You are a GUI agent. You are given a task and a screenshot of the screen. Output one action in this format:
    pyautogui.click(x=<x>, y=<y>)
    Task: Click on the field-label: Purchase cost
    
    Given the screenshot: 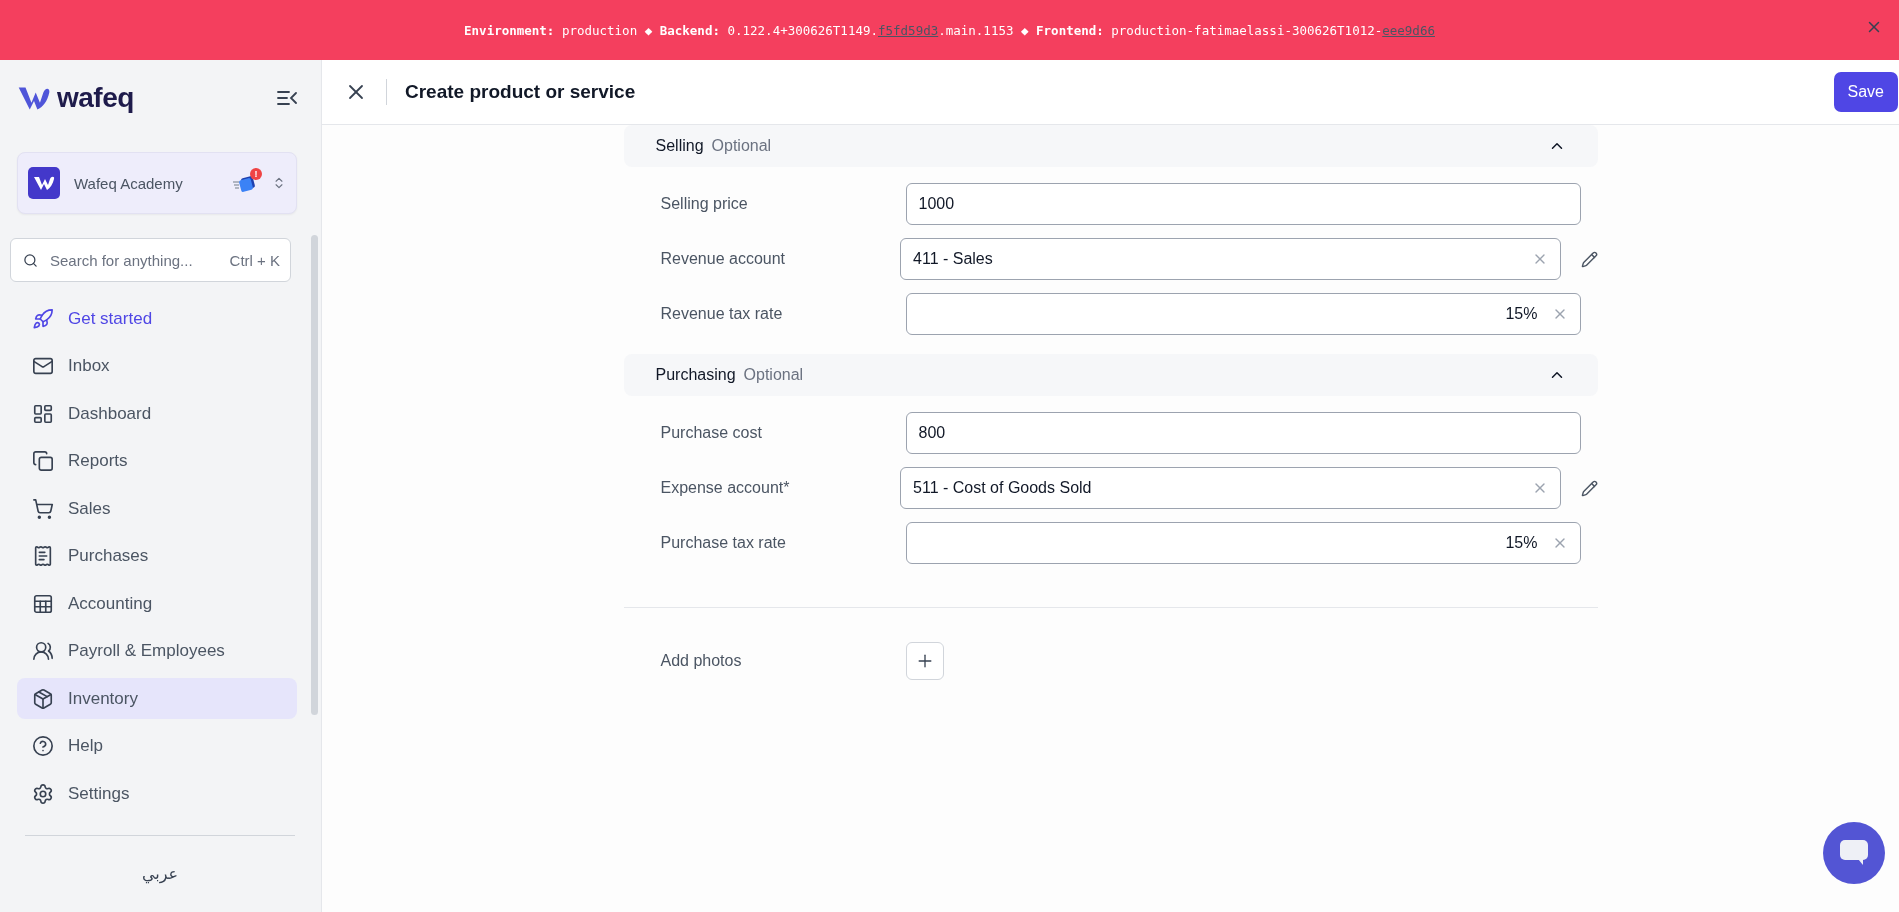 What is the action you would take?
    pyautogui.click(x=711, y=433)
    